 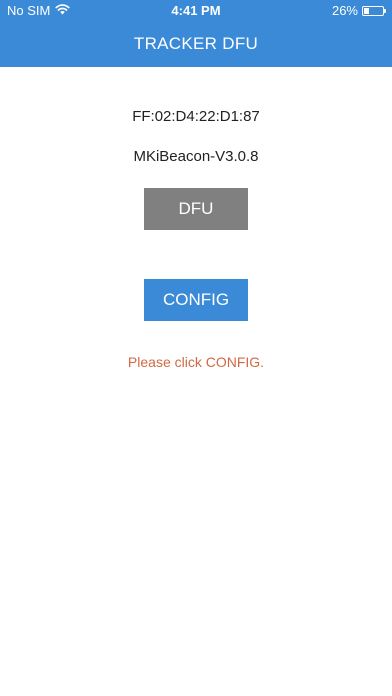 I want to click on dfu-button: DFU, so click(x=196, y=209).